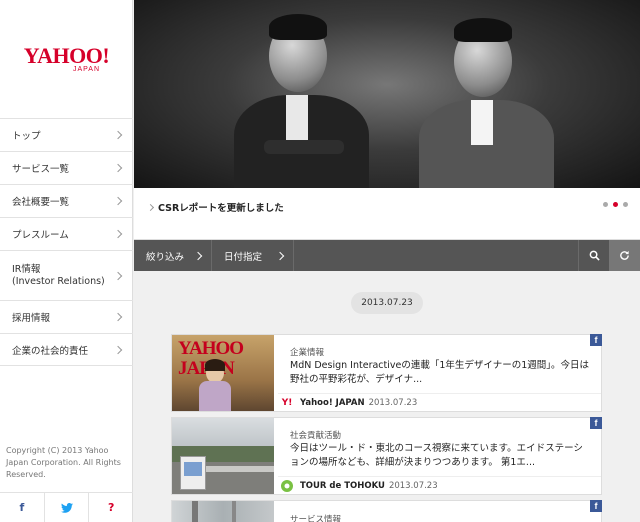 Image resolution: width=640 pixels, height=522 pixels. I want to click on refresh-icon, so click(624, 255).